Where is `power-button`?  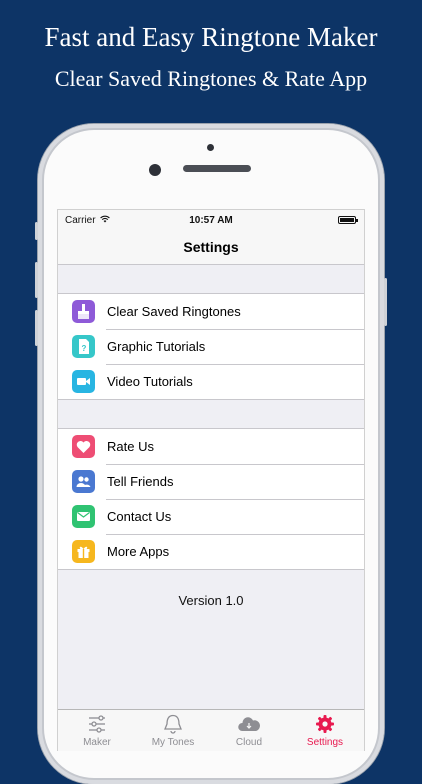 power-button is located at coordinates (385, 302).